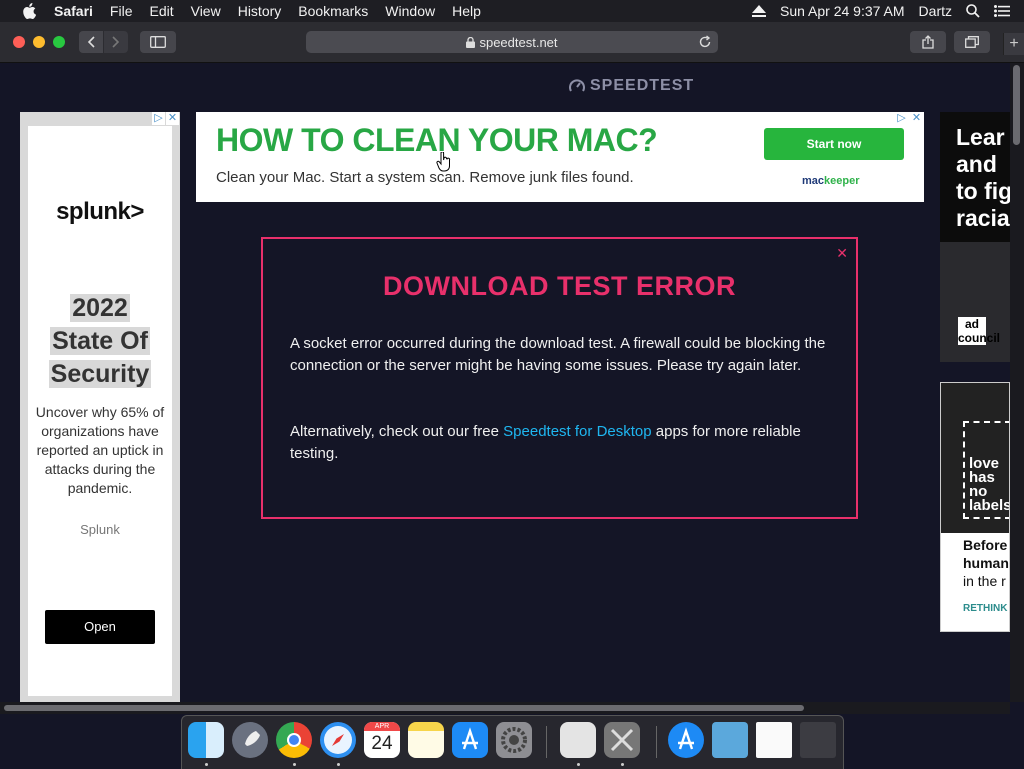 The height and width of the screenshot is (769, 1024). Describe the element at coordinates (29, 11) in the screenshot. I see `apple-icon` at that location.